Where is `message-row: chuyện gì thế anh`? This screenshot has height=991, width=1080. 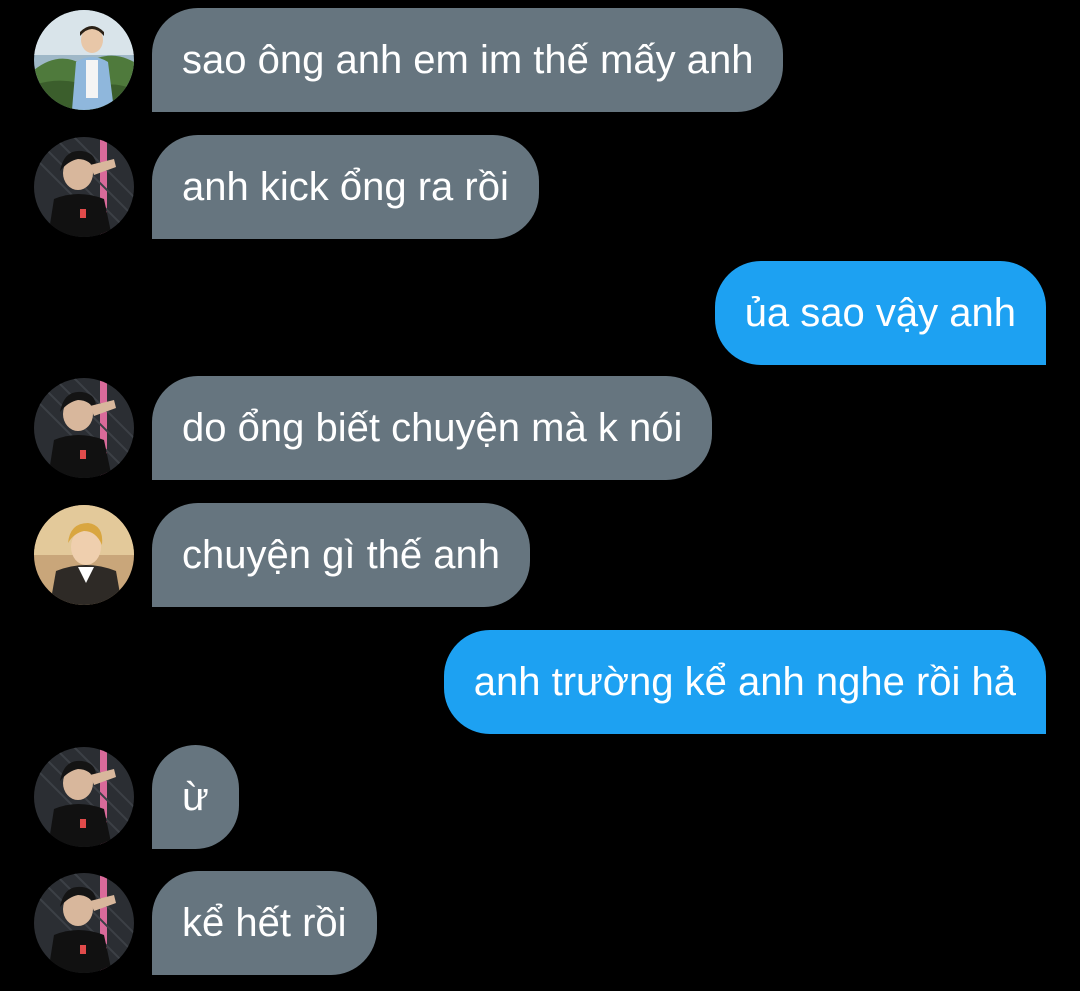 message-row: chuyện gì thế anh is located at coordinates (282, 555).